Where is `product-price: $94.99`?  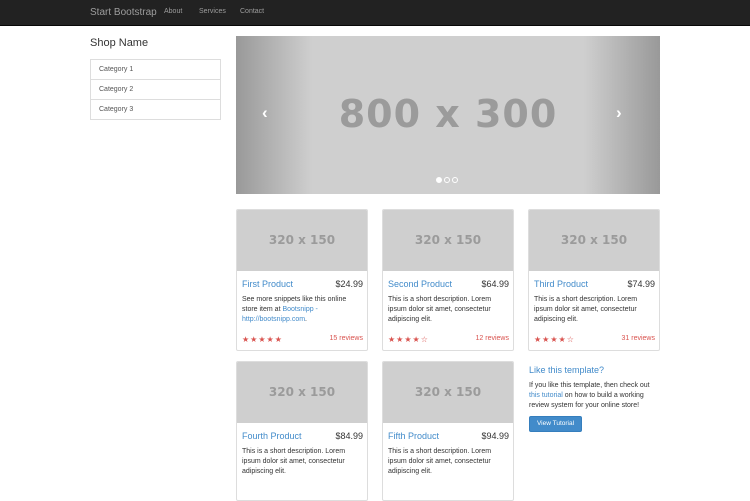
product-price: $94.99 is located at coordinates (495, 436).